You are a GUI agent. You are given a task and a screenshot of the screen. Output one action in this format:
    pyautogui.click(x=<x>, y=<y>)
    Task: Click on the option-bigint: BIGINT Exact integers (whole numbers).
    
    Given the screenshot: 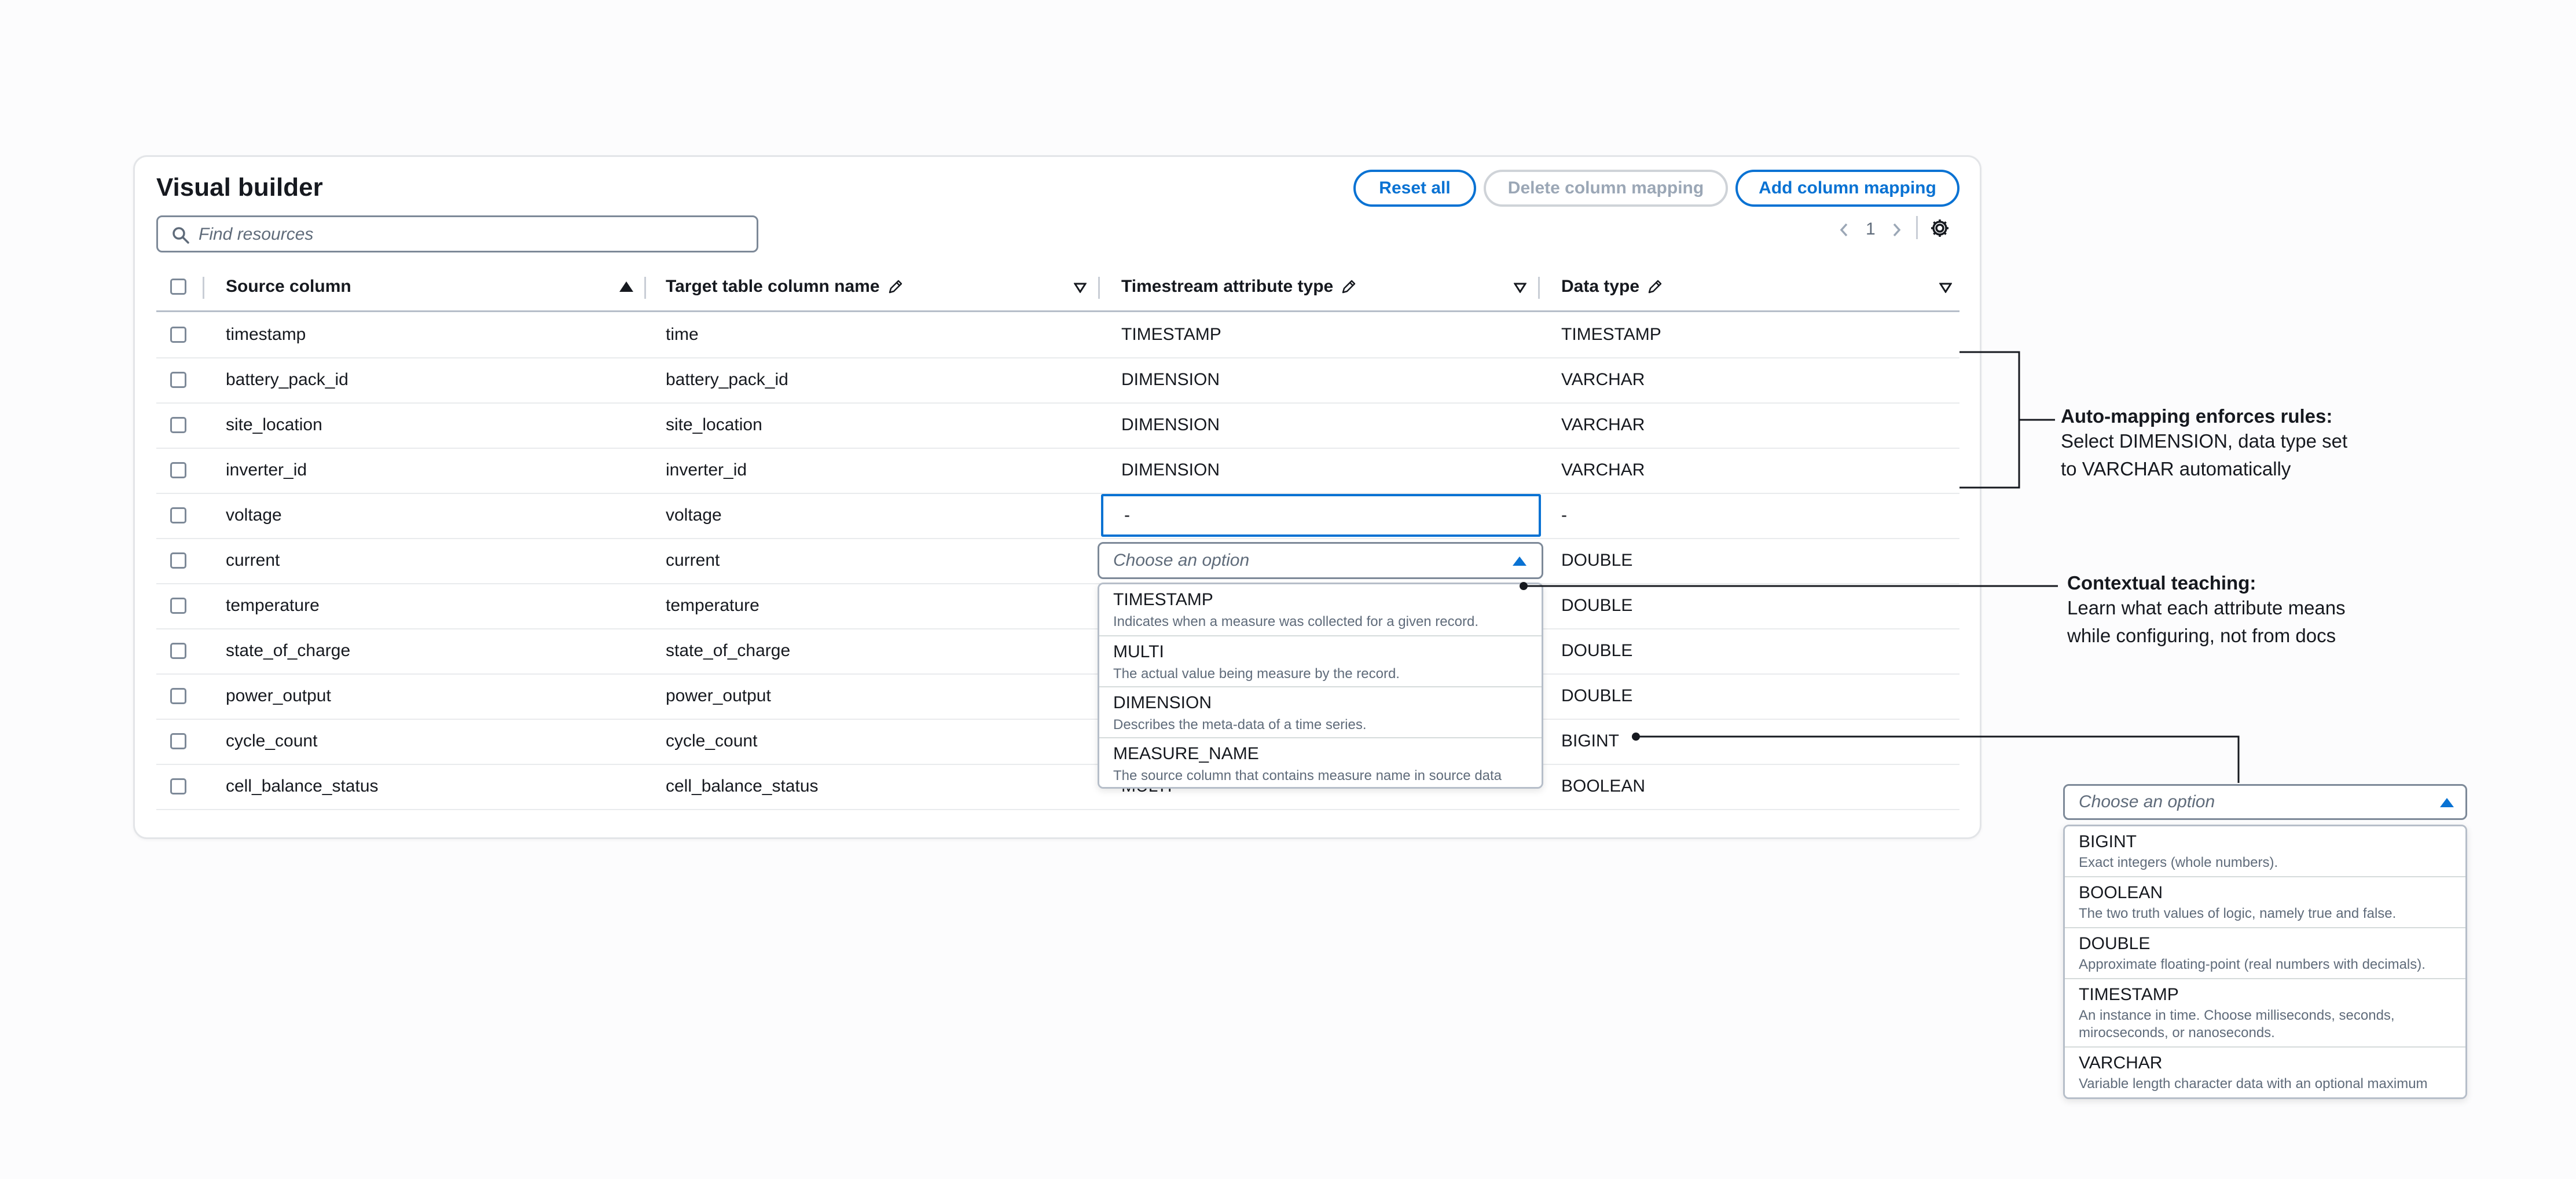 What is the action you would take?
    pyautogui.click(x=2265, y=851)
    